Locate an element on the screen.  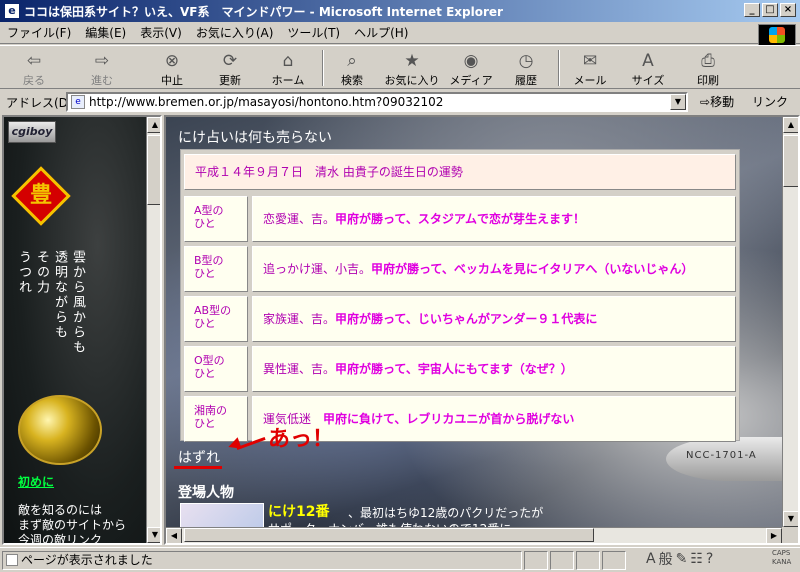
status-text: ページが表示されました is located at coordinates (87, 560).